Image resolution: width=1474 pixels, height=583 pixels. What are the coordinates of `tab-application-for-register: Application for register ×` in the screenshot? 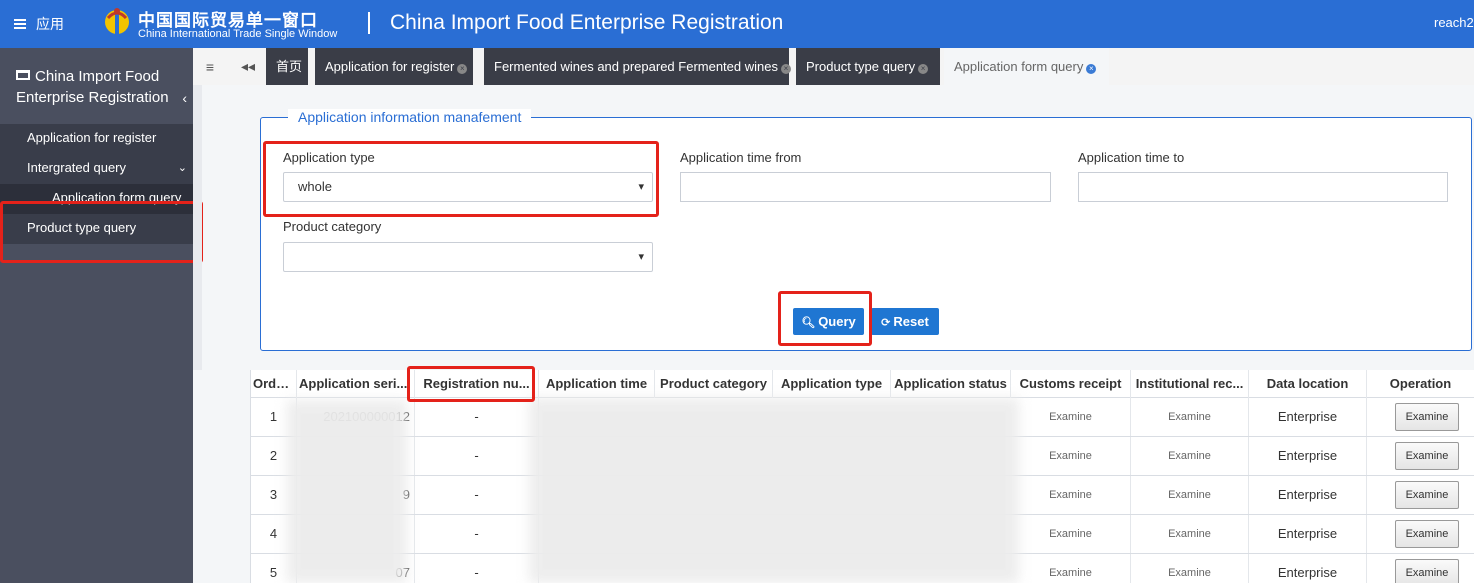 It's located at (394, 66).